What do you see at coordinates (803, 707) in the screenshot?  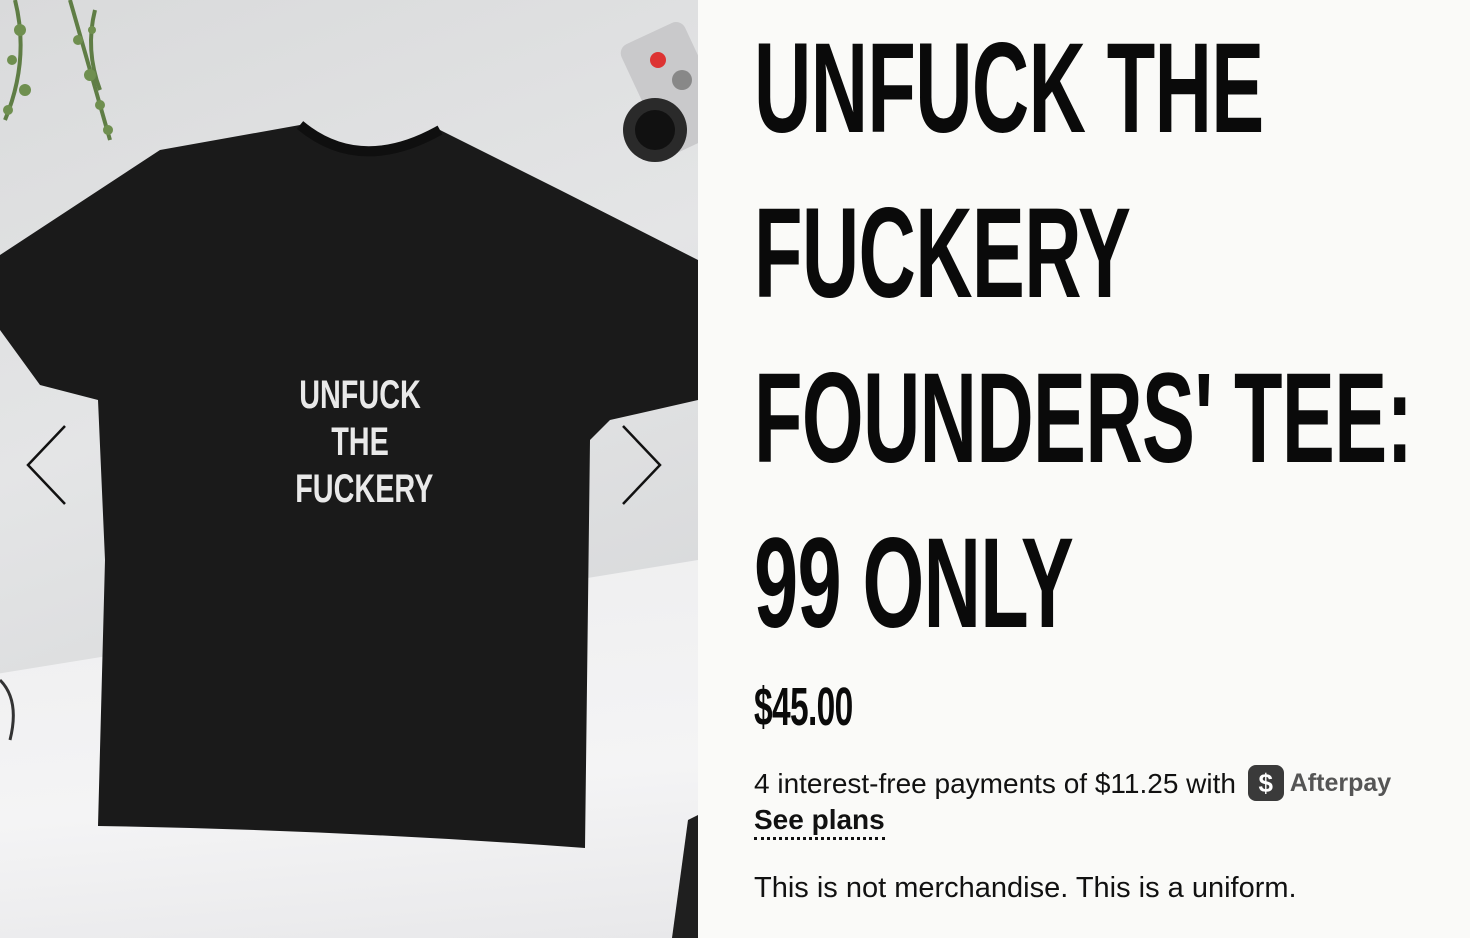 I see `product-price: $45.00` at bounding box center [803, 707].